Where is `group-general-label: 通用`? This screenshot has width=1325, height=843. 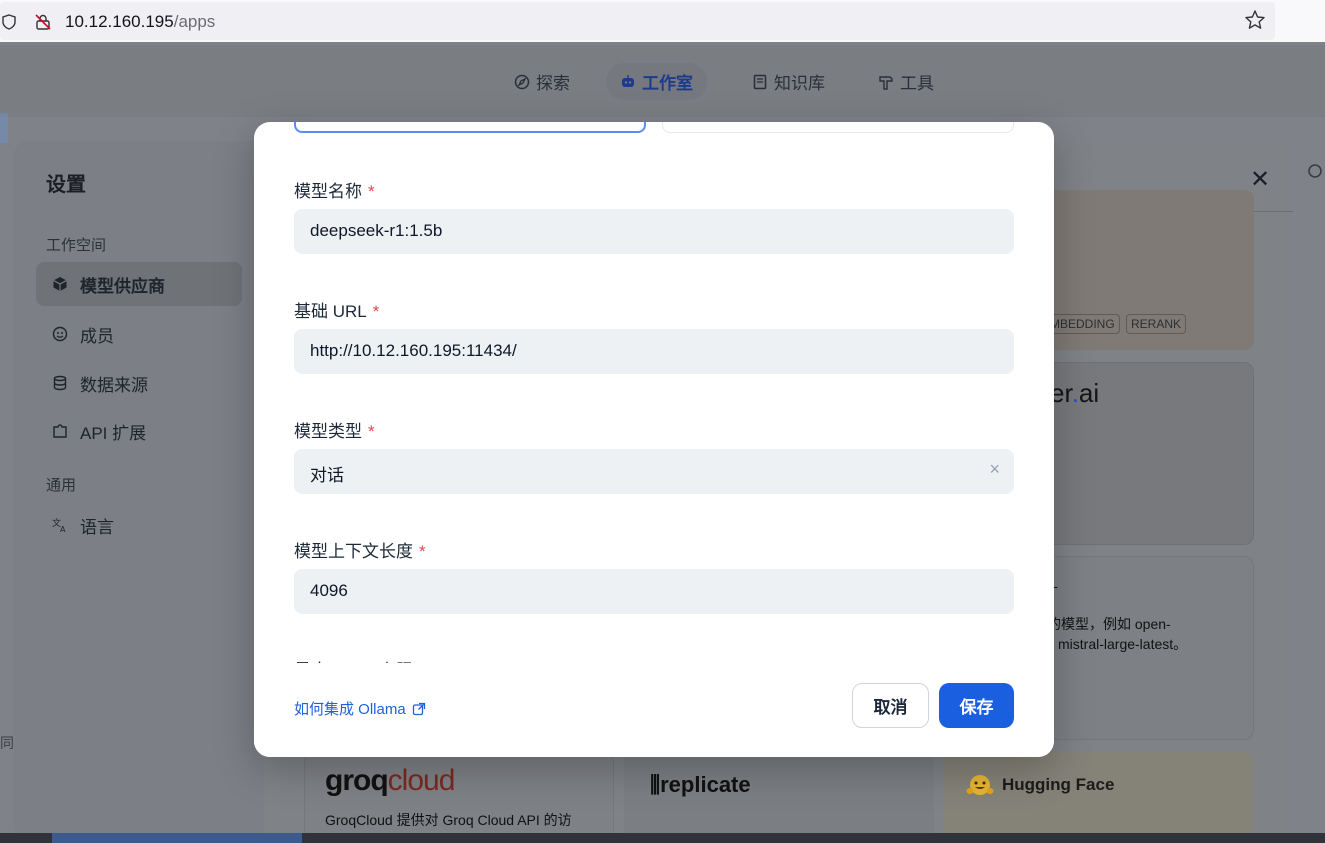 group-general-label: 通用 is located at coordinates (61, 485).